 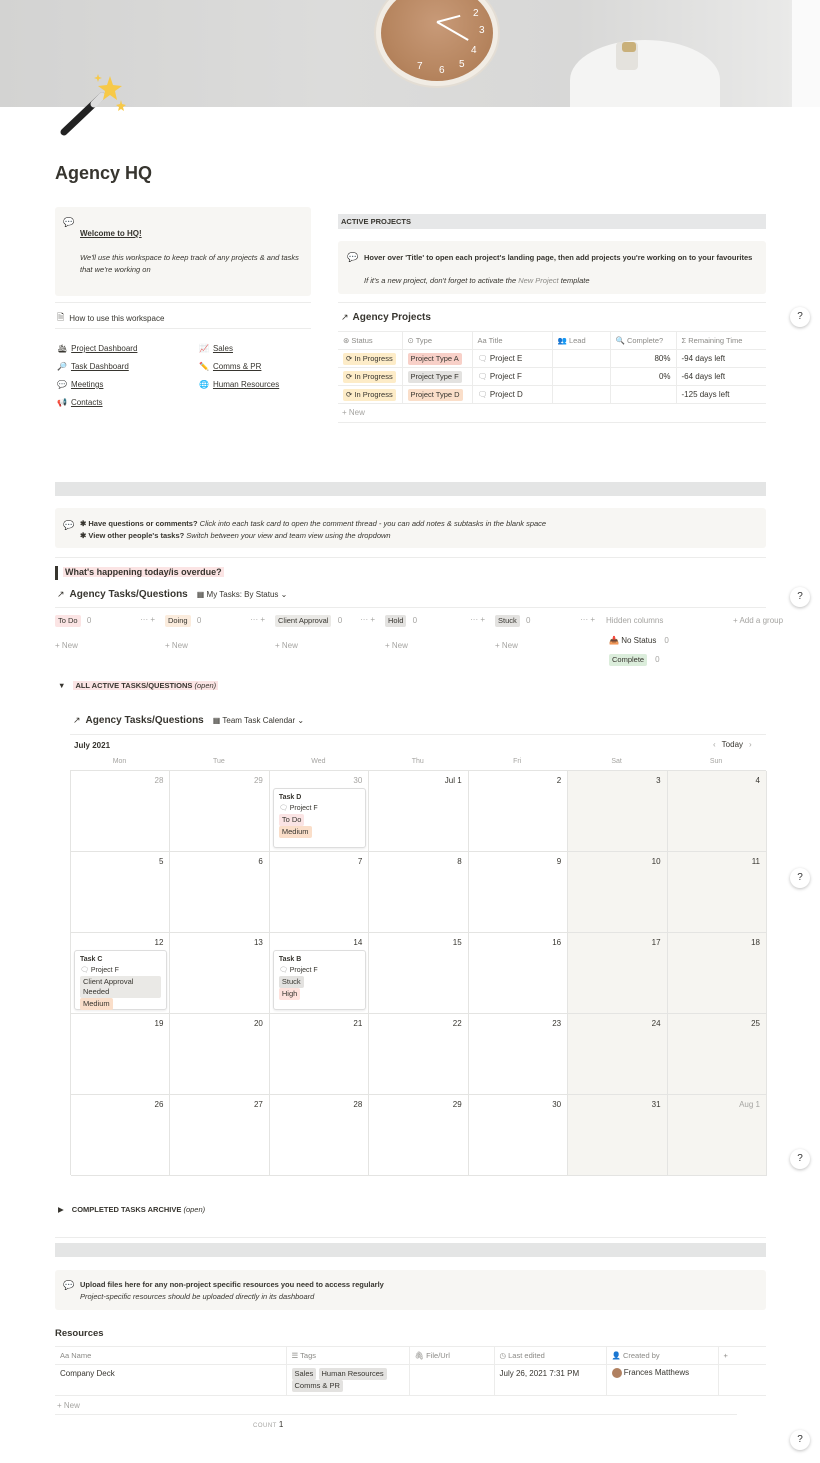 I want to click on agency-projects-title: ↗ Agency Projects, so click(x=386, y=317).